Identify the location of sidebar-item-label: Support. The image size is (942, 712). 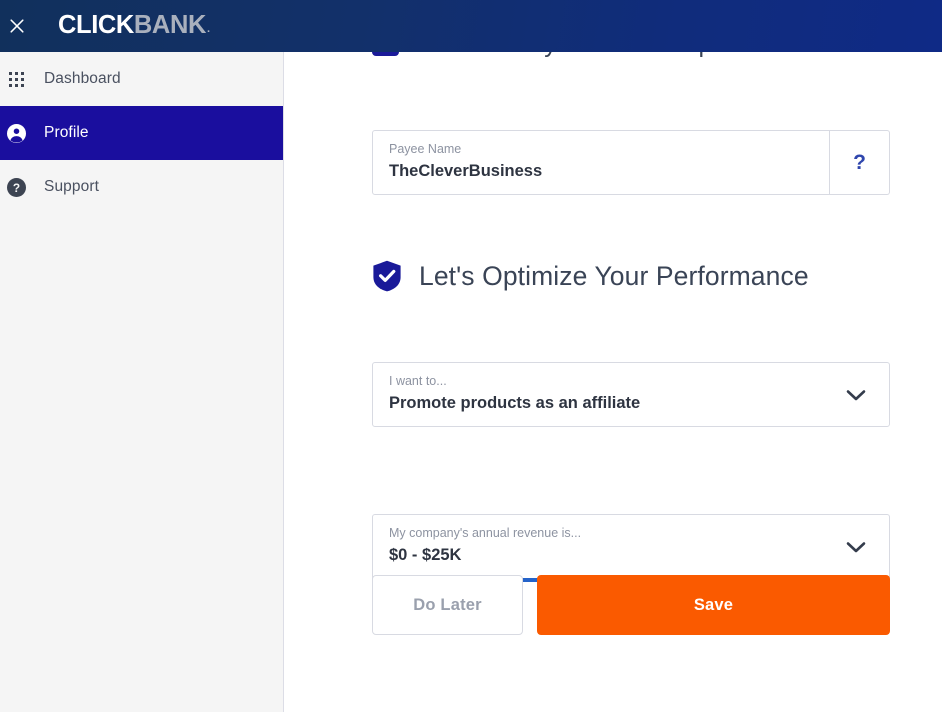
(71, 186).